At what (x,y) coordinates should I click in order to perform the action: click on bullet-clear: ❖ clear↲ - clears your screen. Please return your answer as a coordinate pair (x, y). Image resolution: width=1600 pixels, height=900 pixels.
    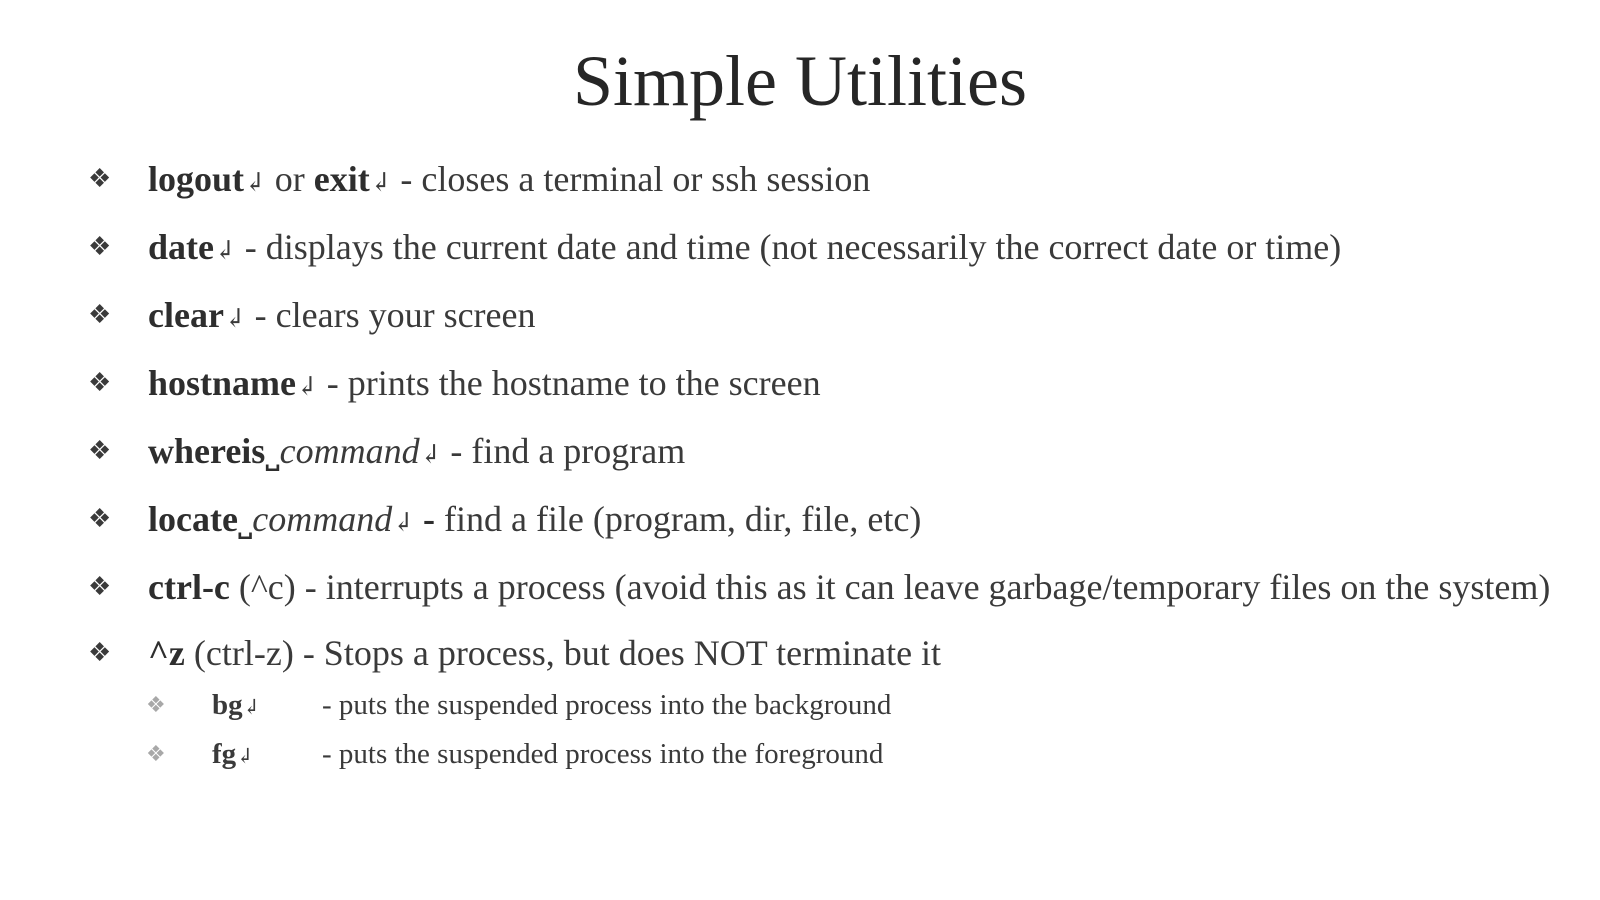
    Looking at the image, I should click on (828, 317).